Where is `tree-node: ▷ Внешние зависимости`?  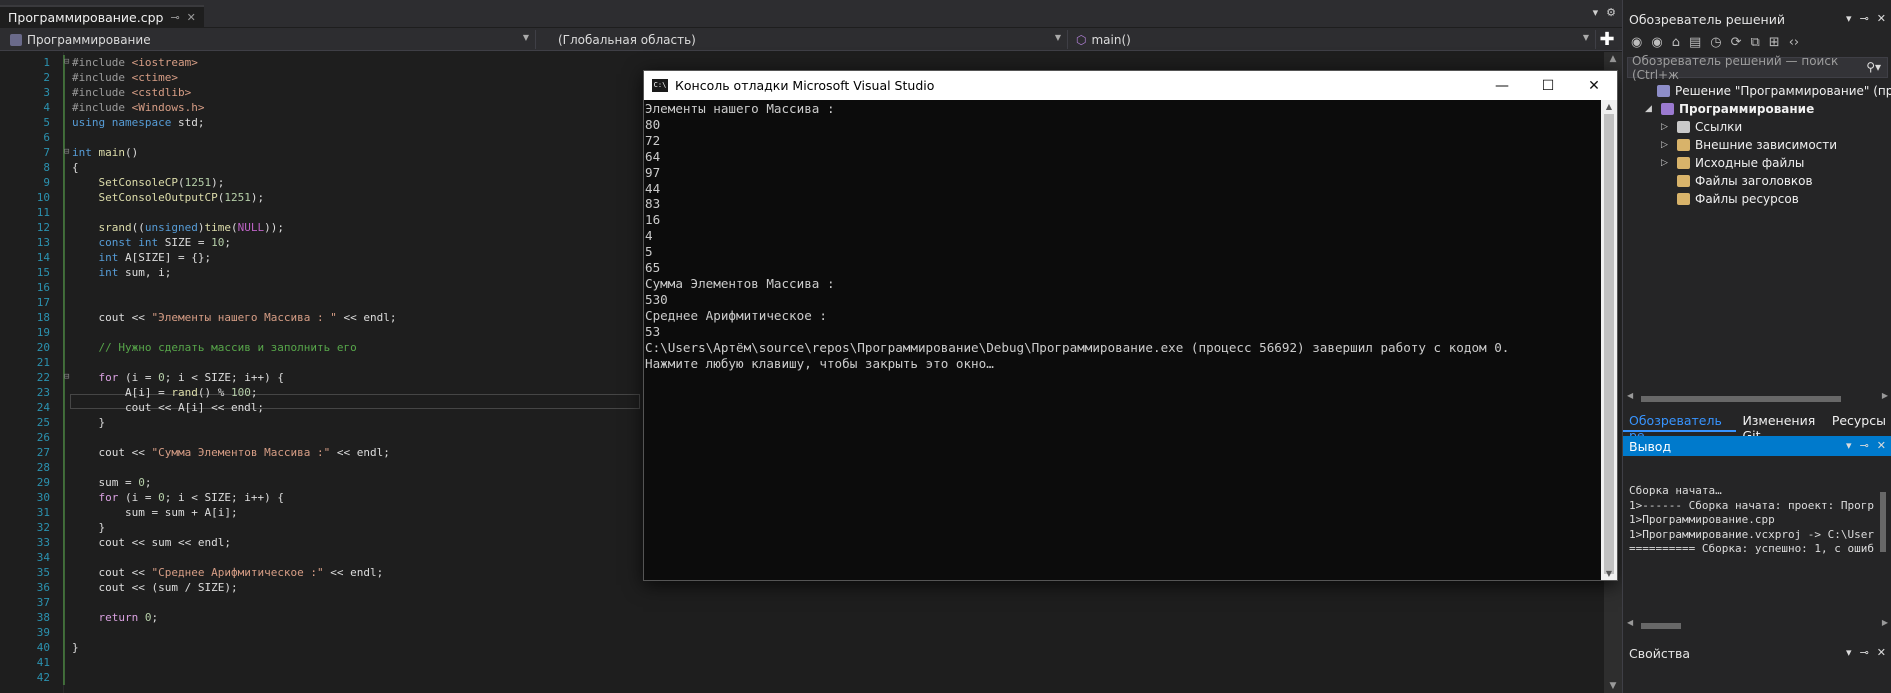 tree-node: ▷ Внешние зависимости is located at coordinates (1757, 145).